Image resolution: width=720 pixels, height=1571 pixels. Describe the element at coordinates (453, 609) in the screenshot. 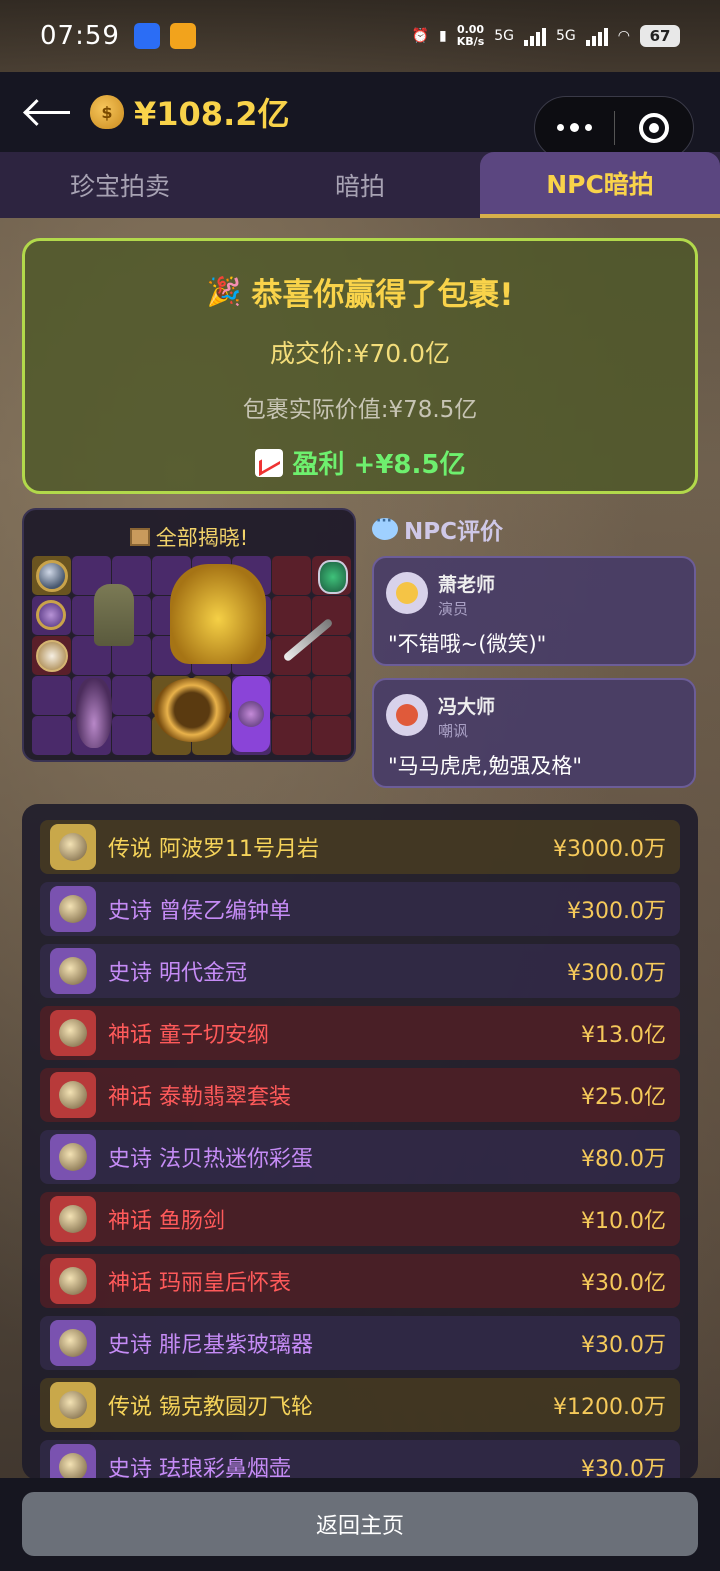

I see `npc-role: 演员` at that location.